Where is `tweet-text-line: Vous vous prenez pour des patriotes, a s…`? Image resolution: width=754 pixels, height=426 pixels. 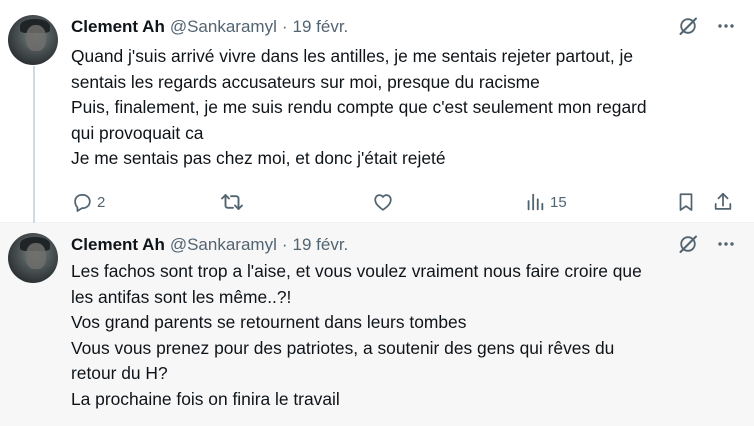
tweet-text-line: Vous vous prenez pour des patriotes, a s… is located at coordinates (343, 347).